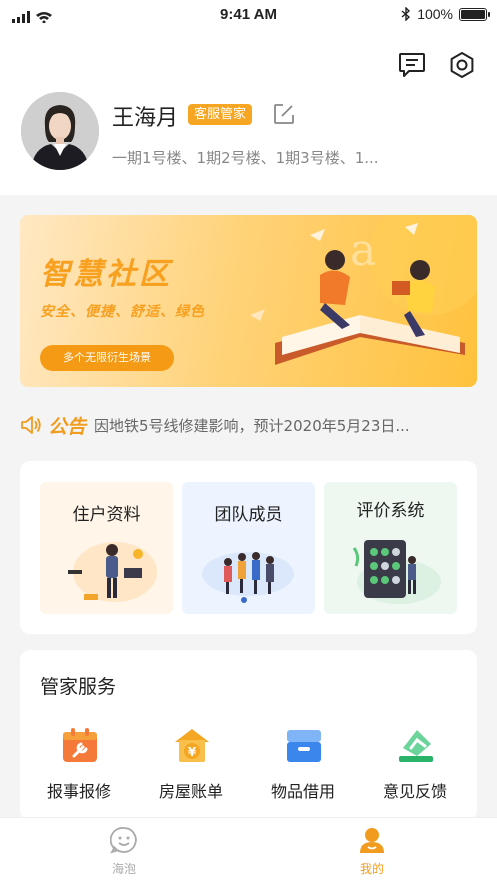 The height and width of the screenshot is (883, 497). Describe the element at coordinates (396, 572) in the screenshot. I see `rating-illustration` at that location.